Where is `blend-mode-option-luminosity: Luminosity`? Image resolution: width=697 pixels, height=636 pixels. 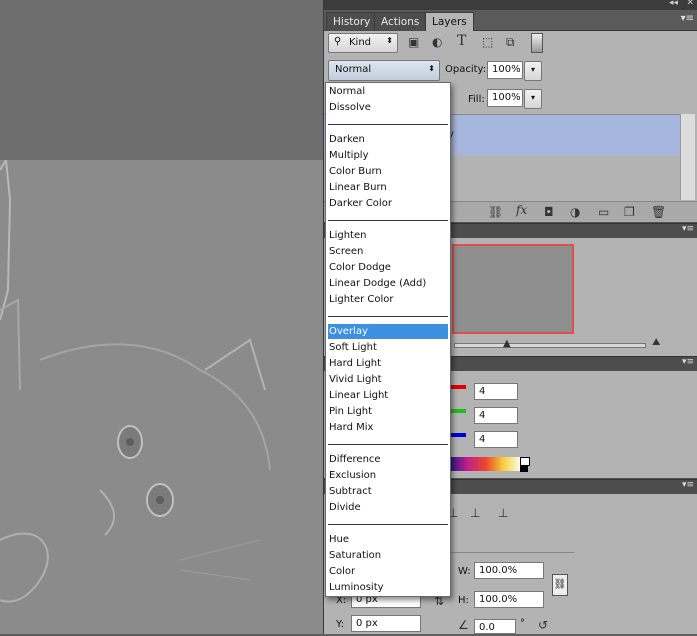 blend-mode-option-luminosity: Luminosity is located at coordinates (388, 587).